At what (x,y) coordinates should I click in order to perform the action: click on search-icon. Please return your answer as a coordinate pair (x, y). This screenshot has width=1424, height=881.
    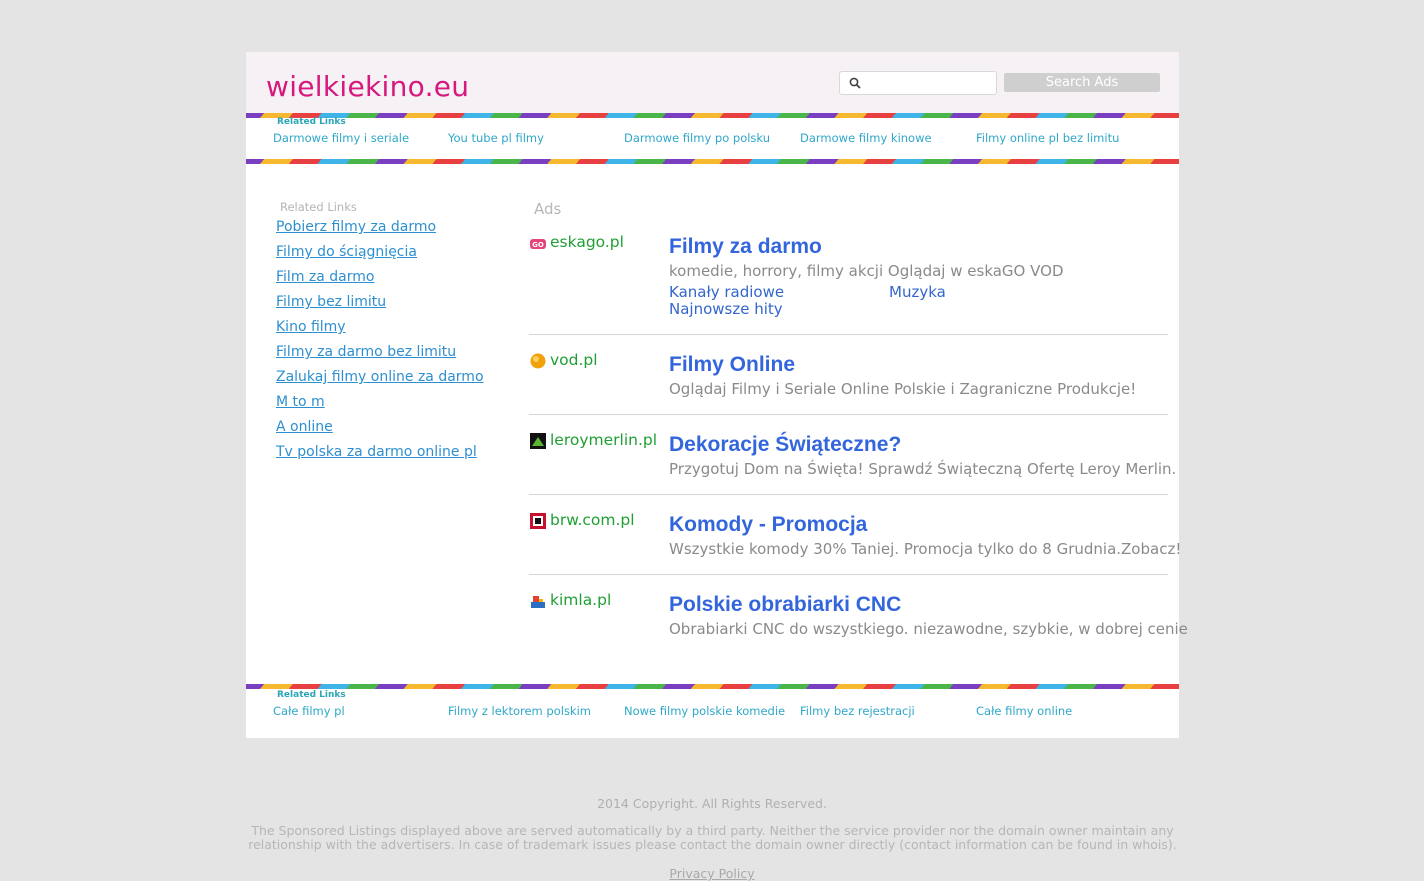
    Looking at the image, I should click on (855, 83).